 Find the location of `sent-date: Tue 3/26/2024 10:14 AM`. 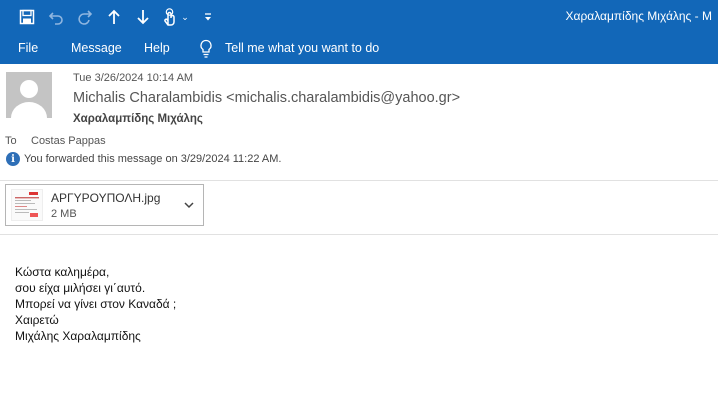

sent-date: Tue 3/26/2024 10:14 AM is located at coordinates (133, 78).